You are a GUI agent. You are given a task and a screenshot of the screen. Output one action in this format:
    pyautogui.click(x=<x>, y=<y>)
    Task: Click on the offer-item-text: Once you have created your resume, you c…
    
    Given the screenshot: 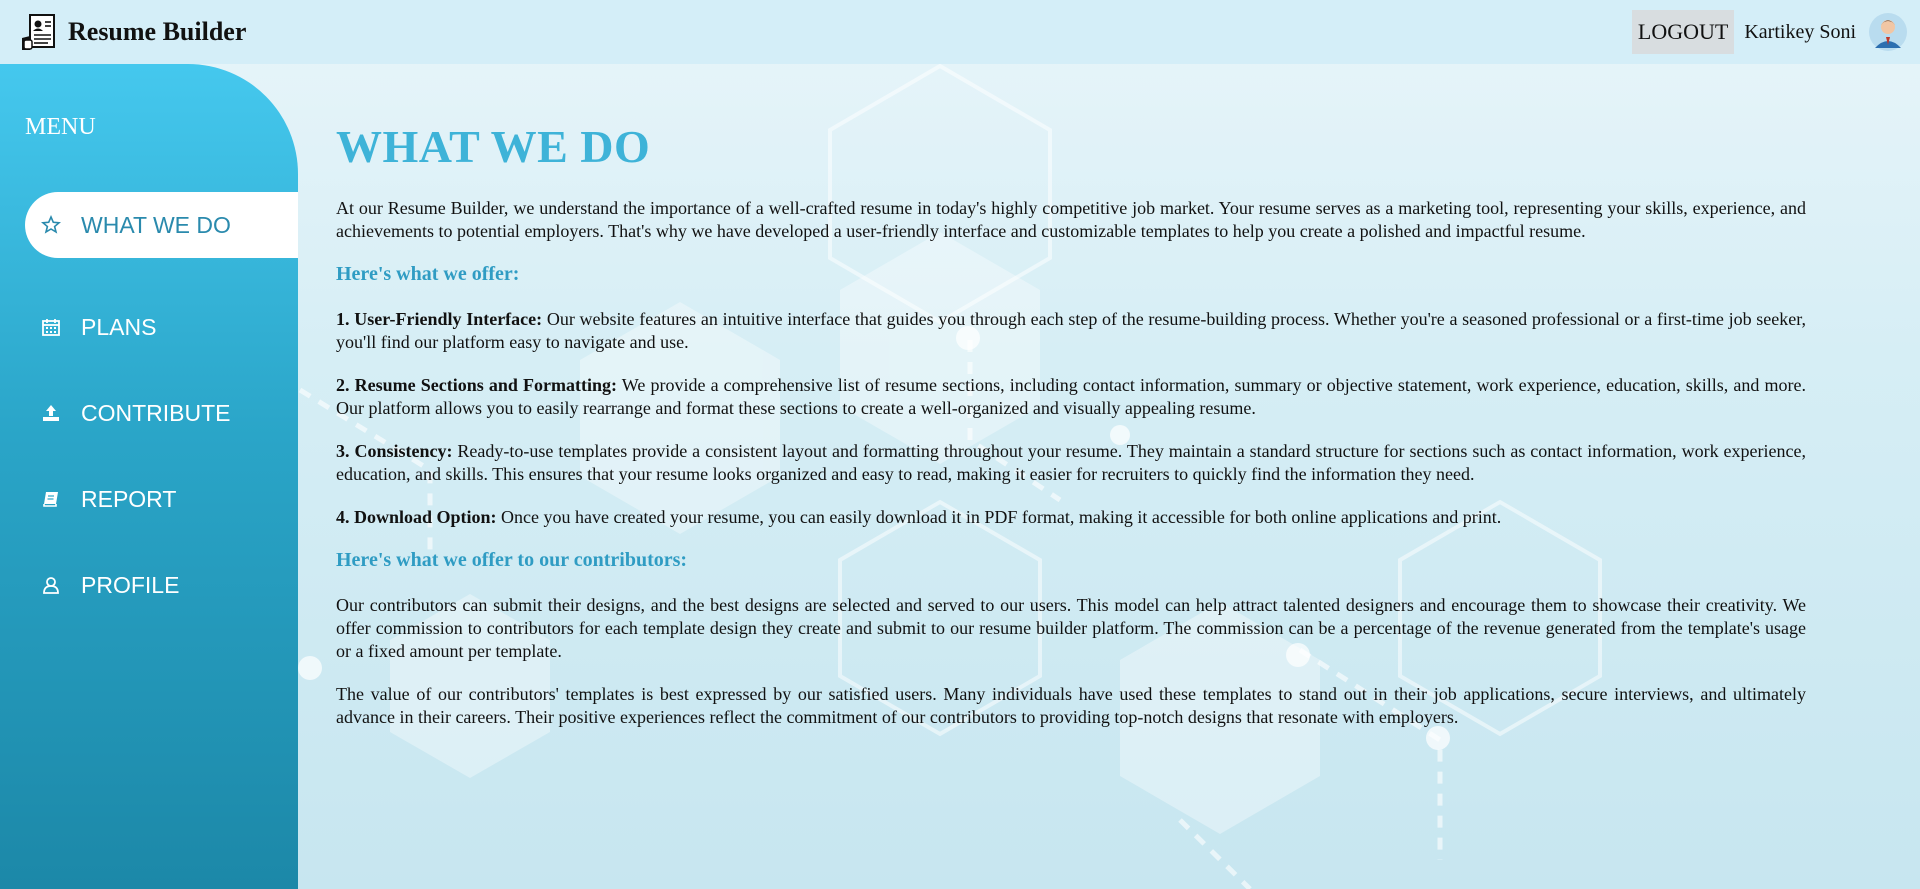 What is the action you would take?
    pyautogui.click(x=1001, y=517)
    